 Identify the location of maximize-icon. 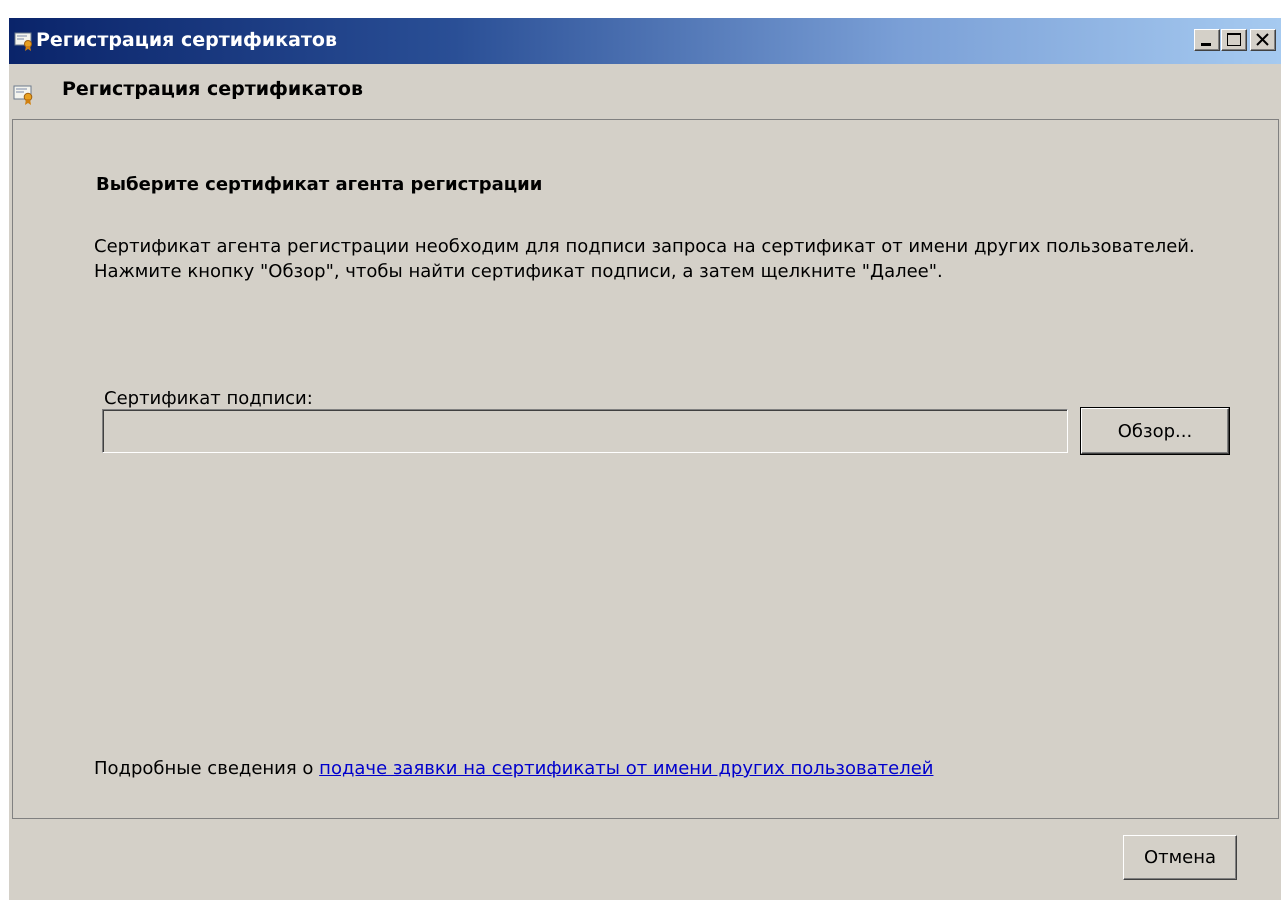
(1234, 39).